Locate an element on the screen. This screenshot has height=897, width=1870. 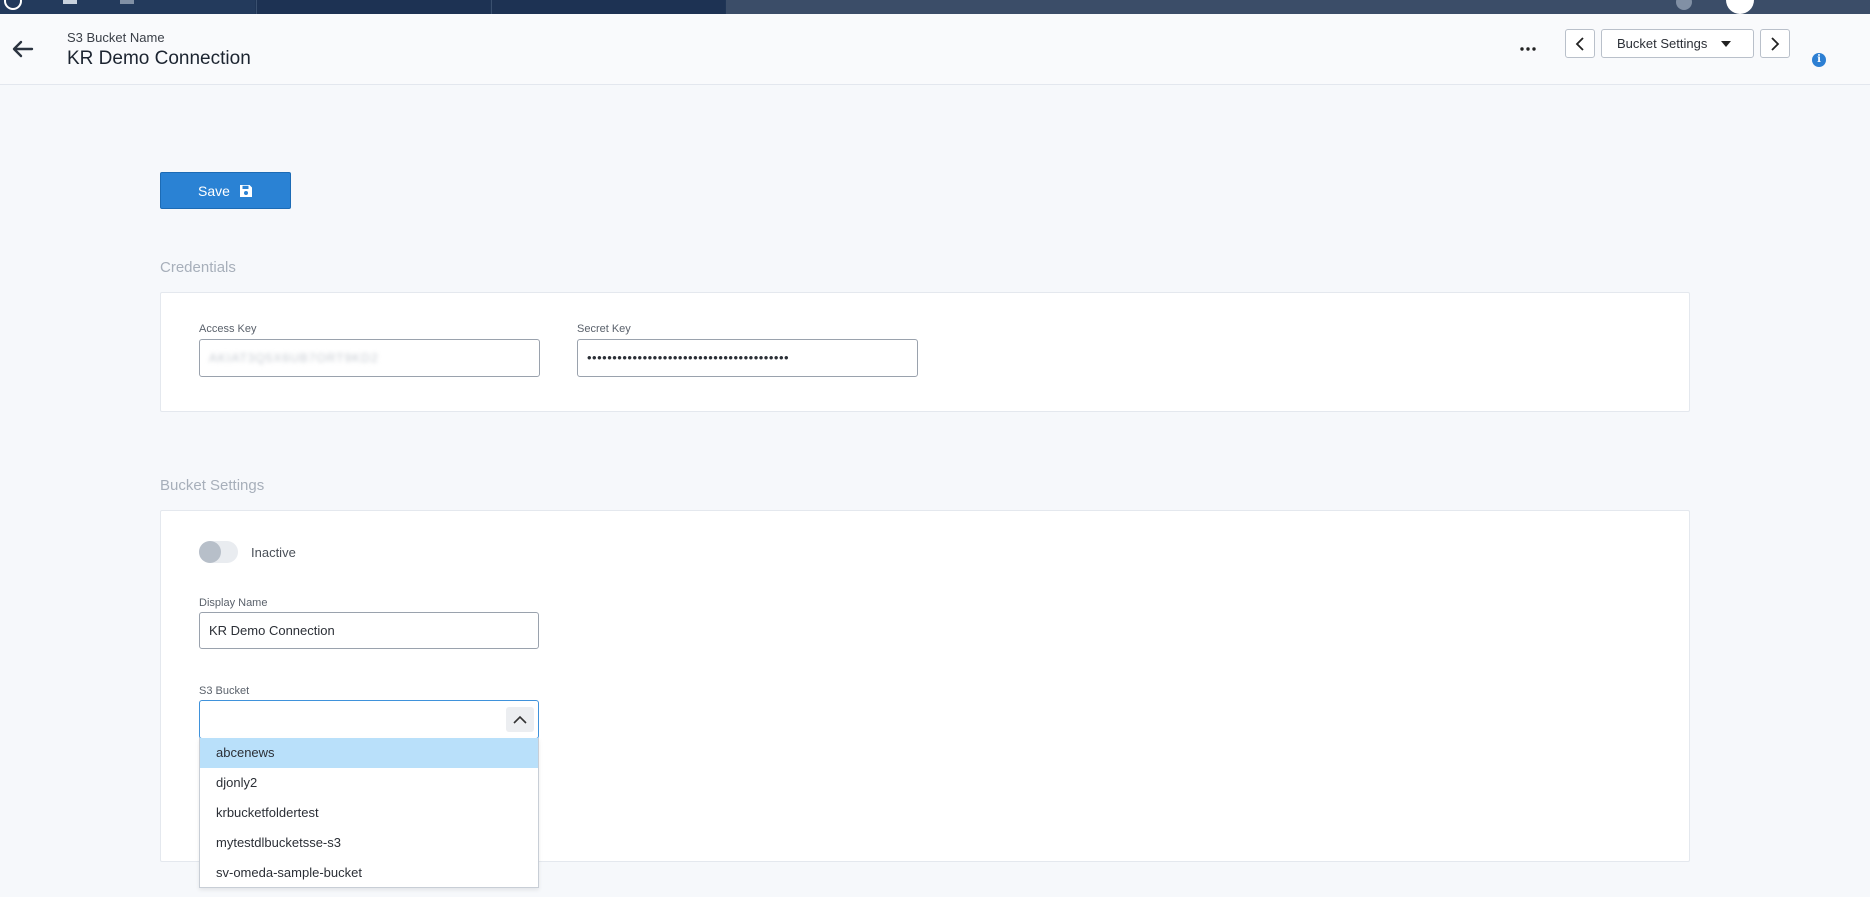
dropdown-option: krbucketfoldertest is located at coordinates (369, 813).